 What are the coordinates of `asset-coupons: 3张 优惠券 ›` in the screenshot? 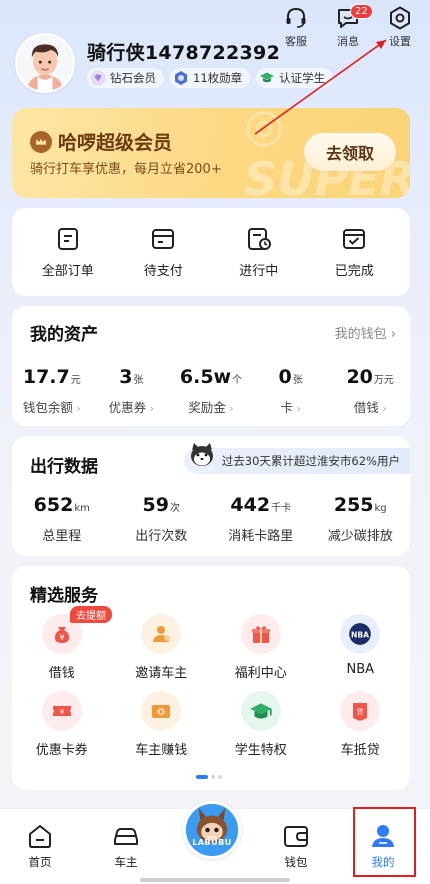 It's located at (132, 391).